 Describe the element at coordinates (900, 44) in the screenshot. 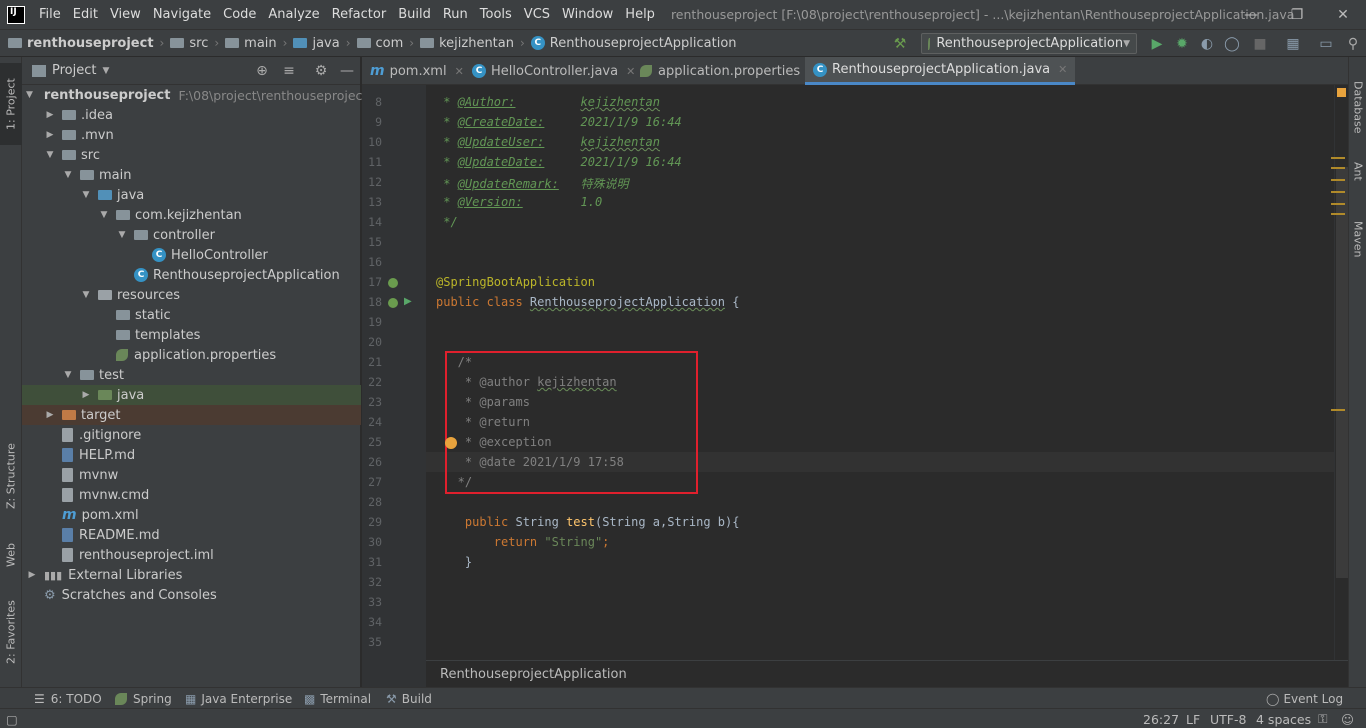

I see `build-hammer-icon: ⚒` at that location.